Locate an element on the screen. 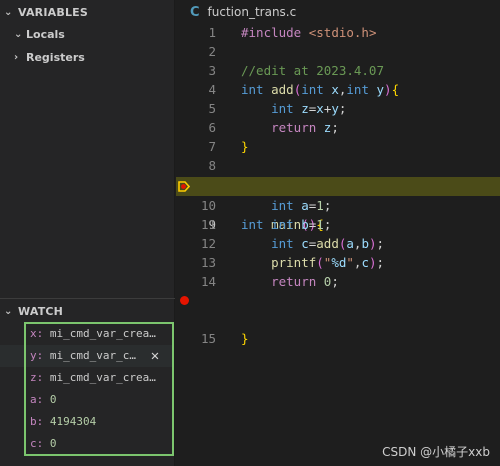 This screenshot has height=466, width=500. registers-scope: › Registers is located at coordinates (87, 57).